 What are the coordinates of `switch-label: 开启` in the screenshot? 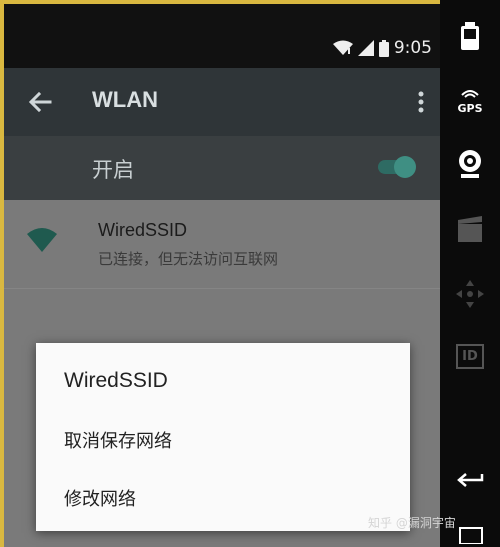 It's located at (113, 170).